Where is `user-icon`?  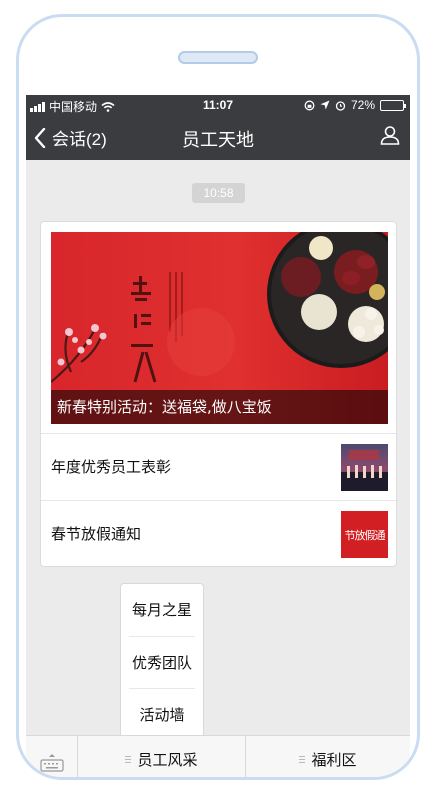 user-icon is located at coordinates (390, 135).